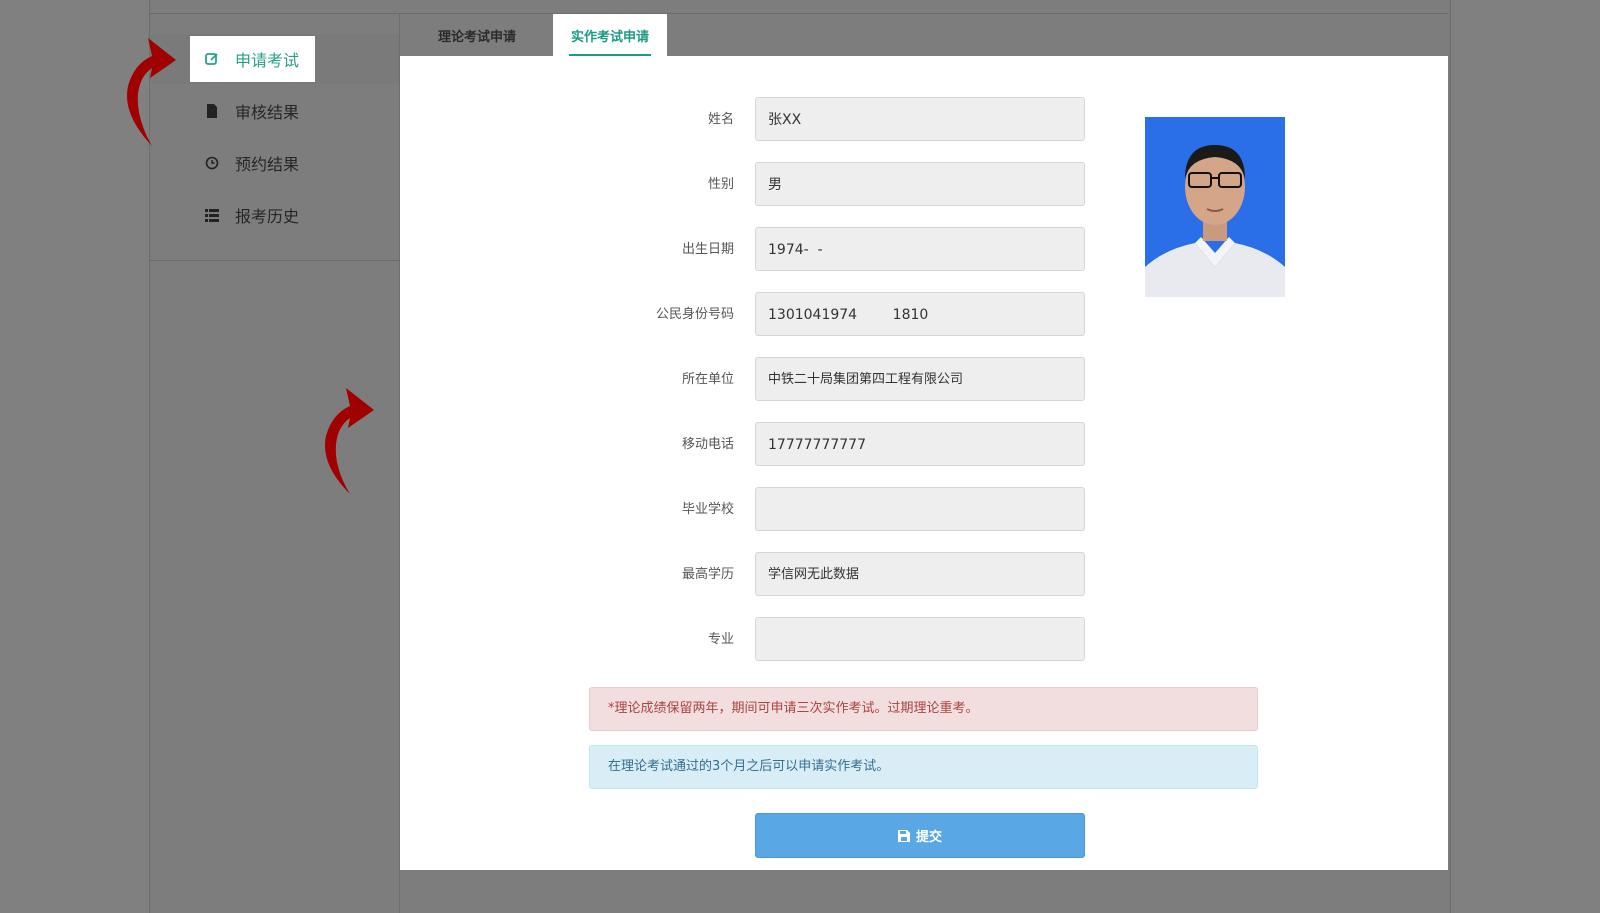  What do you see at coordinates (274, 260) in the screenshot?
I see `sidebar-divider` at bounding box center [274, 260].